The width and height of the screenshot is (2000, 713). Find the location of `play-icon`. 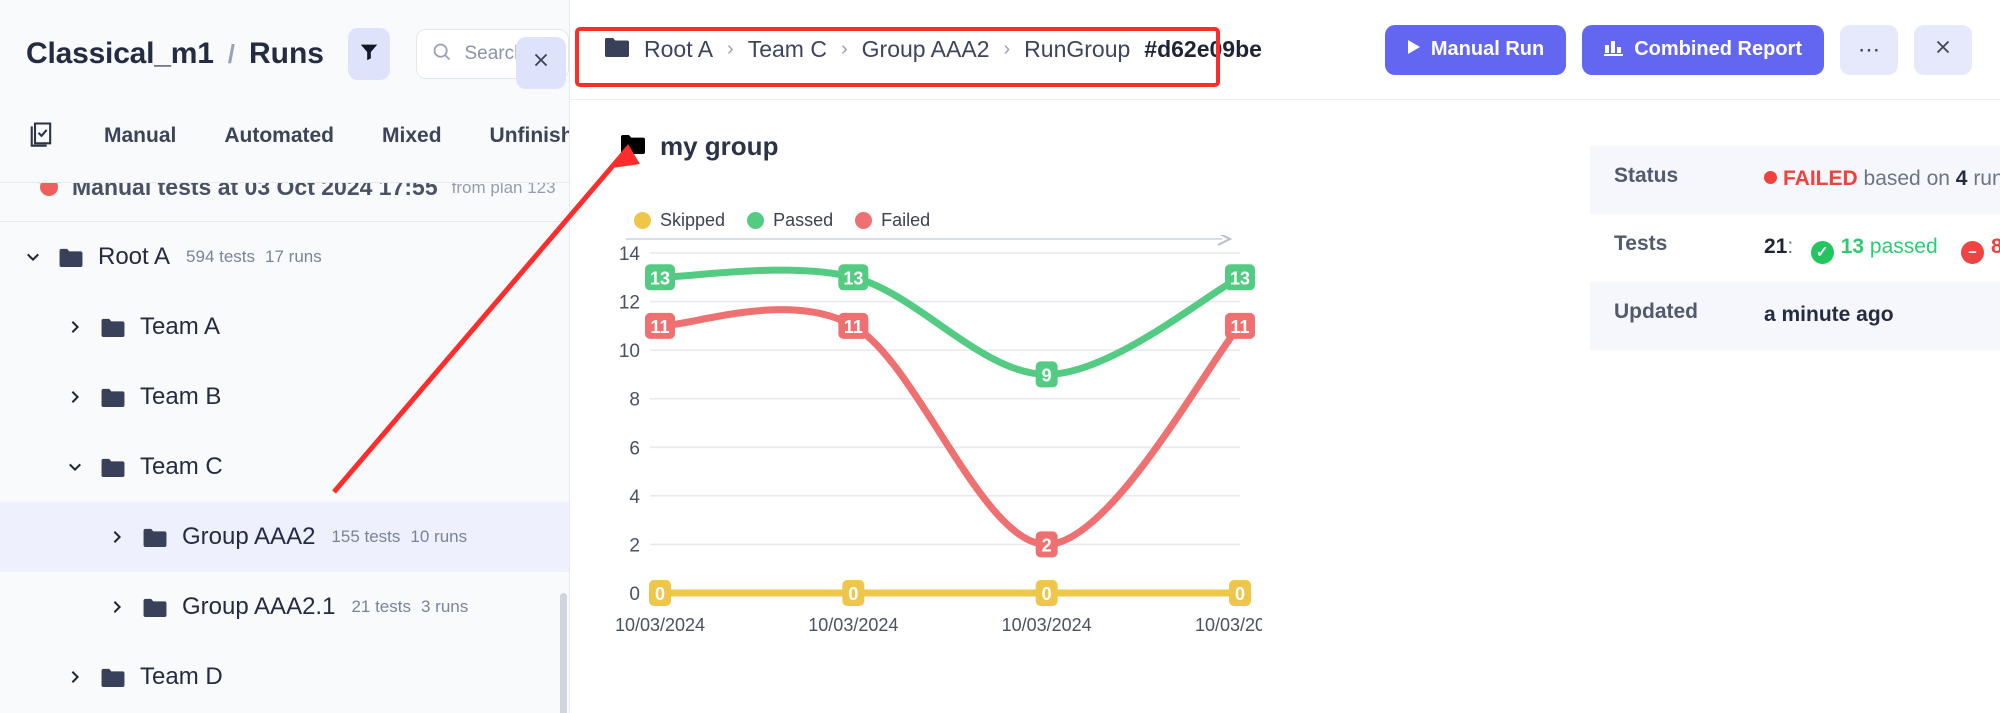

play-icon is located at coordinates (1414, 49).